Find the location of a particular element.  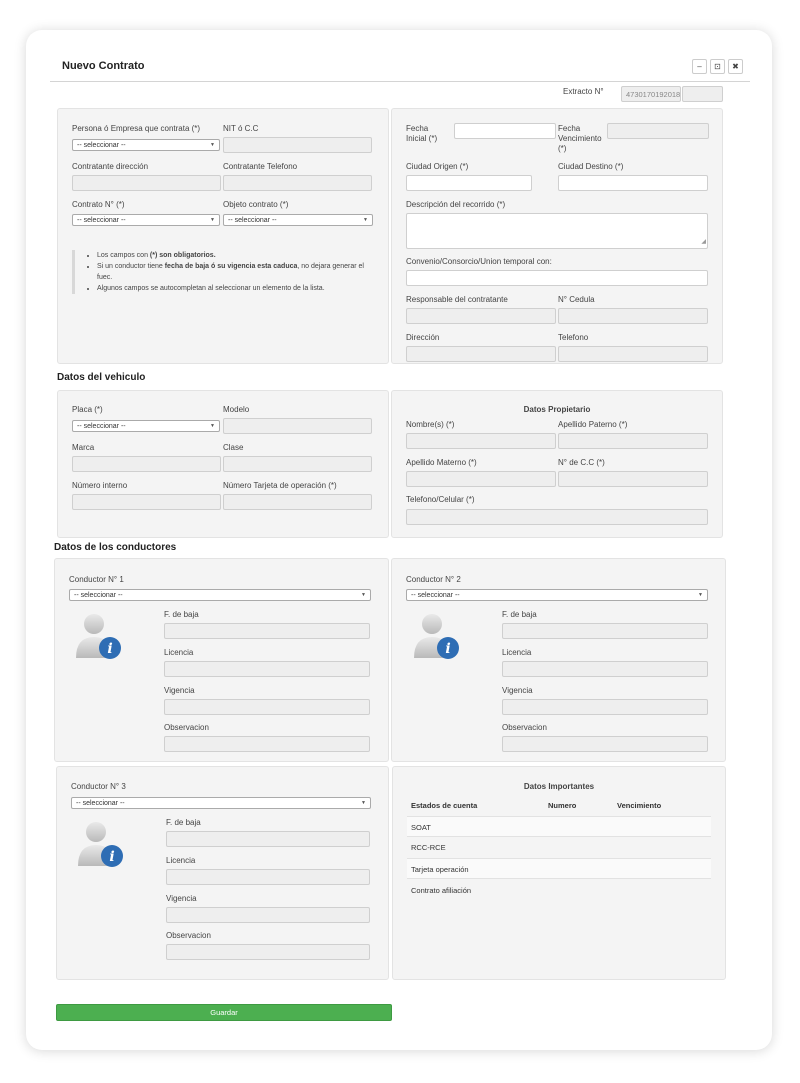

modelo-field is located at coordinates (297, 426).